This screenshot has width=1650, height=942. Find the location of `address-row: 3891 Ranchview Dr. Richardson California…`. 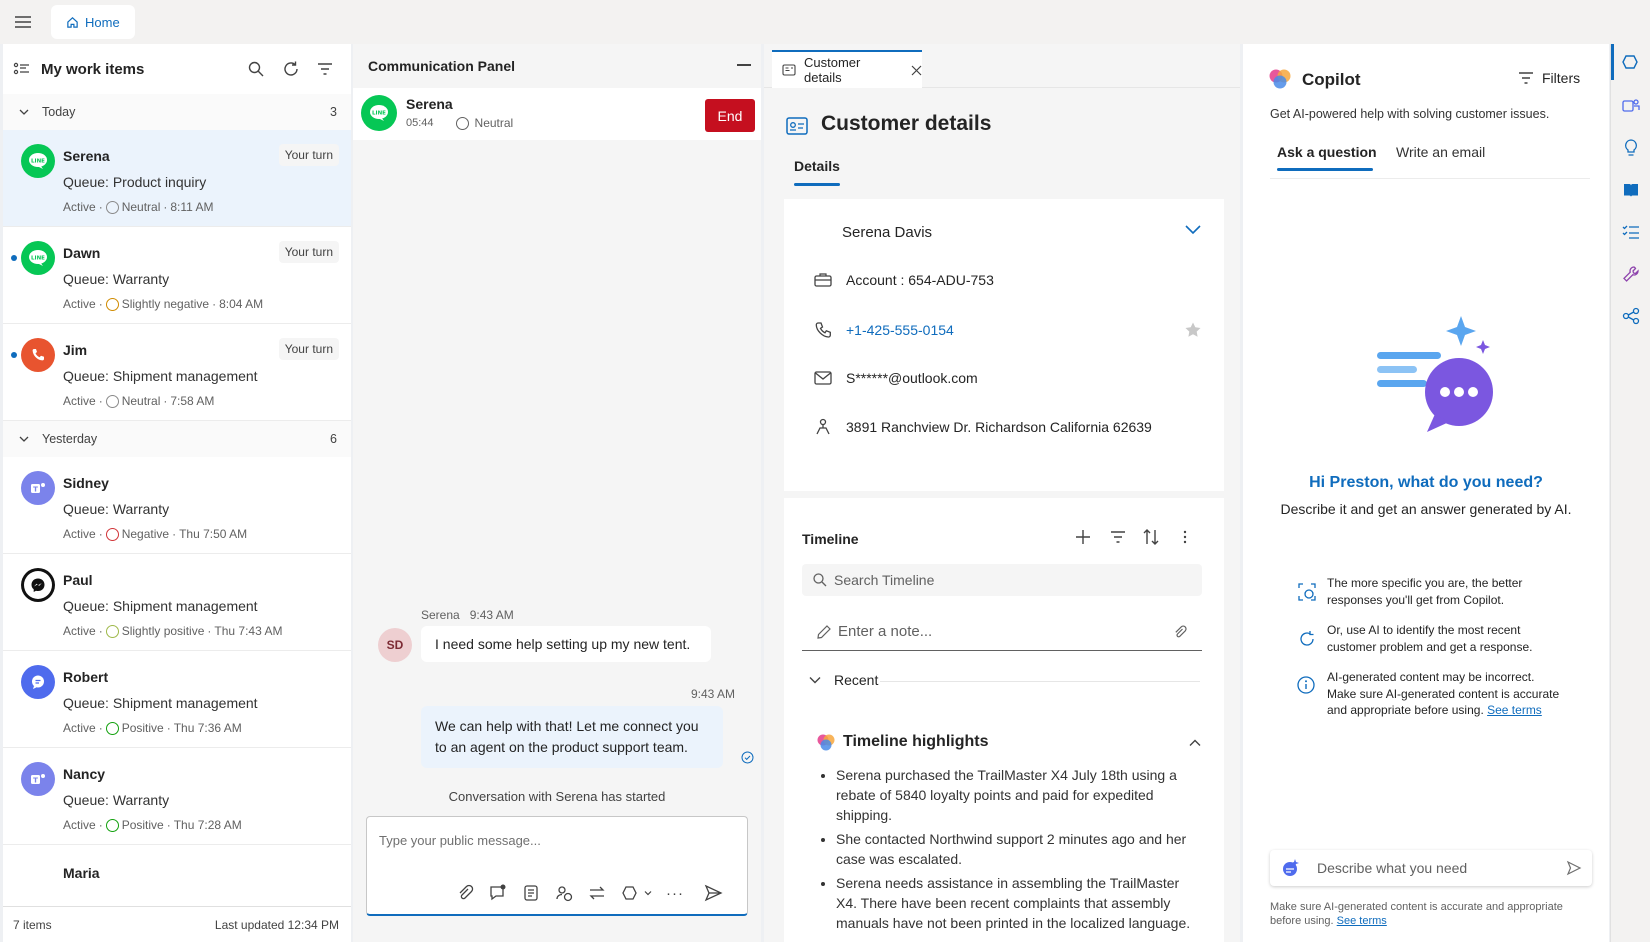

address-row: 3891 Ranchview Dr. Richardson California… is located at coordinates (983, 427).